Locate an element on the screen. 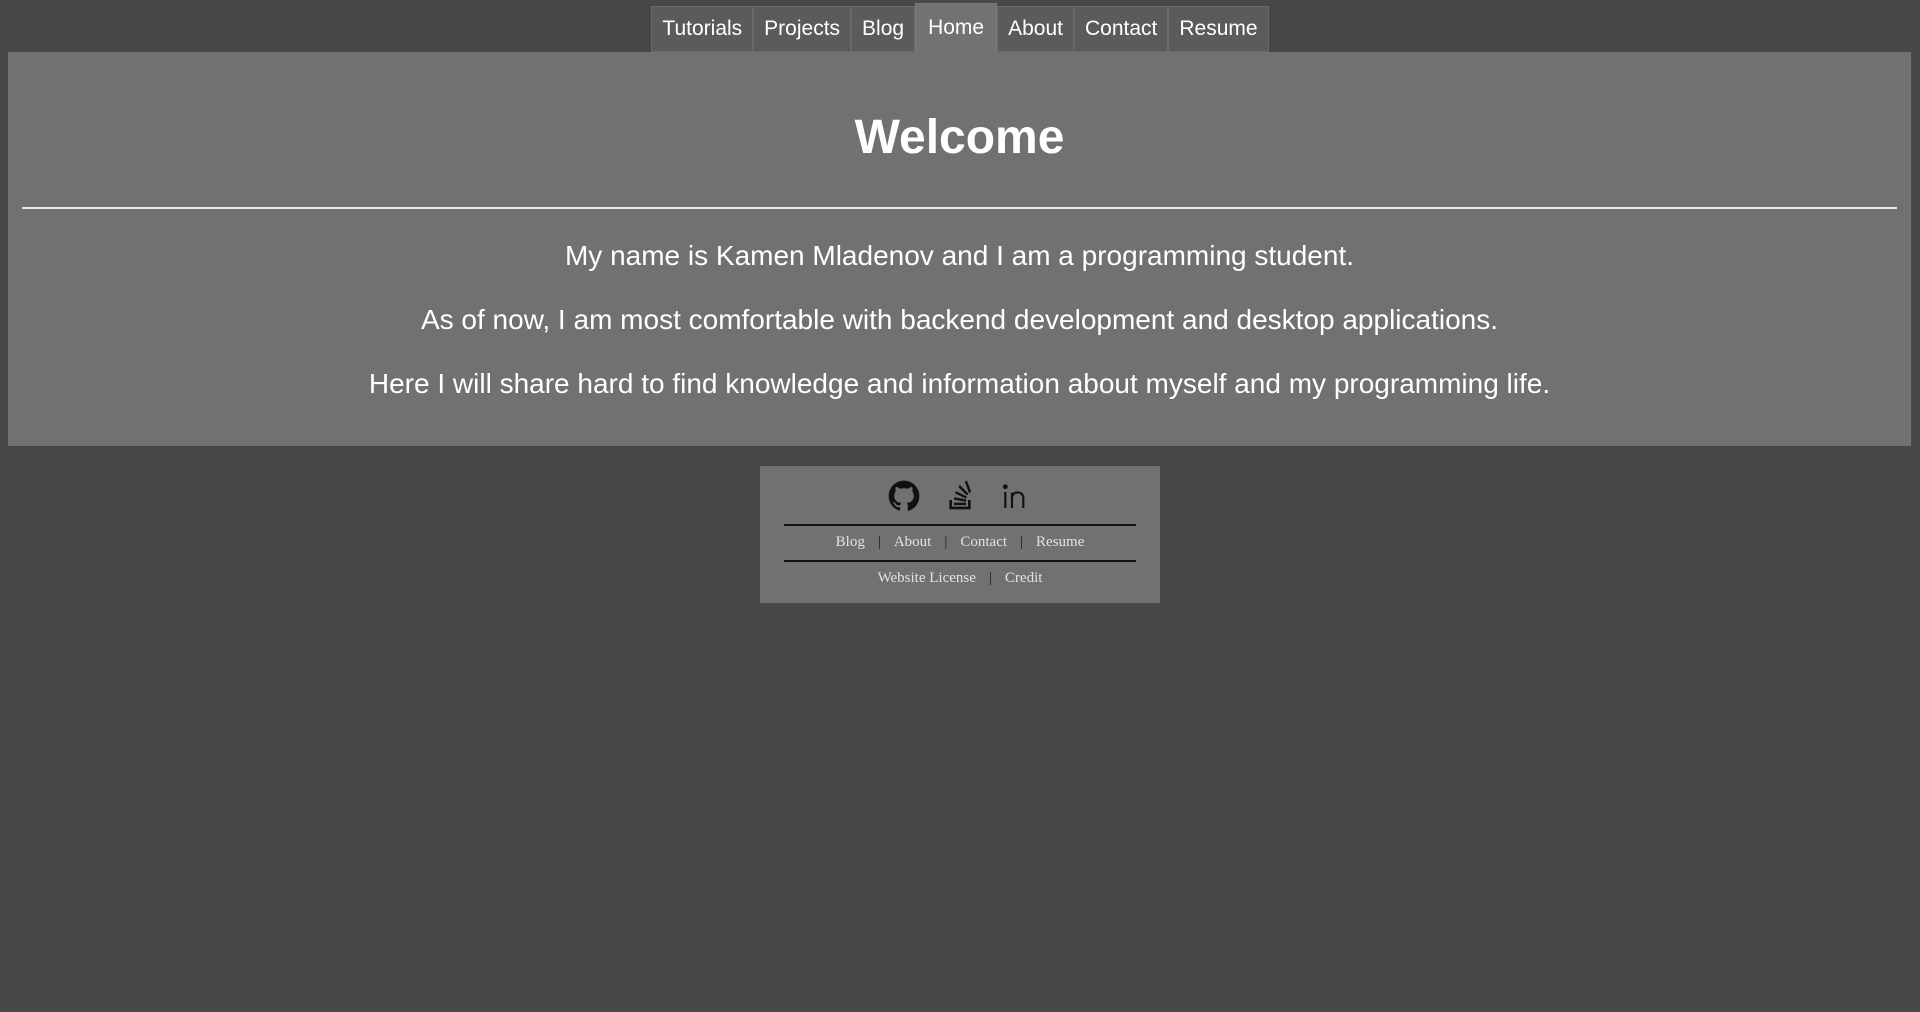 The image size is (1920, 1012). footer-link-about: About is located at coordinates (913, 542).